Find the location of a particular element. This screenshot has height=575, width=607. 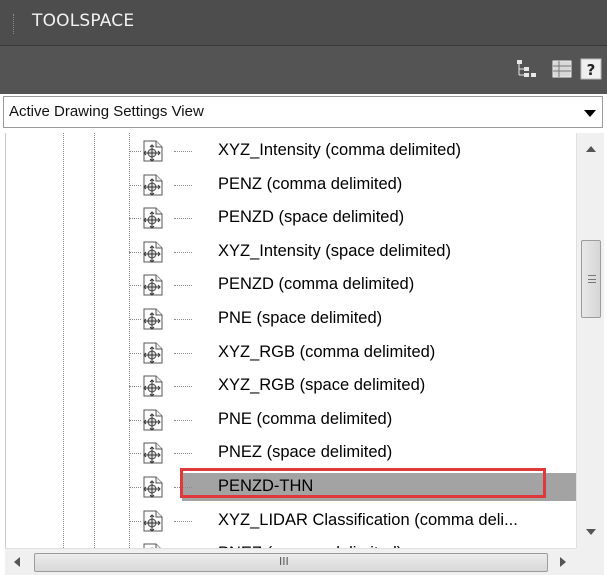

scrollbar-corner is located at coordinates (590, 561).